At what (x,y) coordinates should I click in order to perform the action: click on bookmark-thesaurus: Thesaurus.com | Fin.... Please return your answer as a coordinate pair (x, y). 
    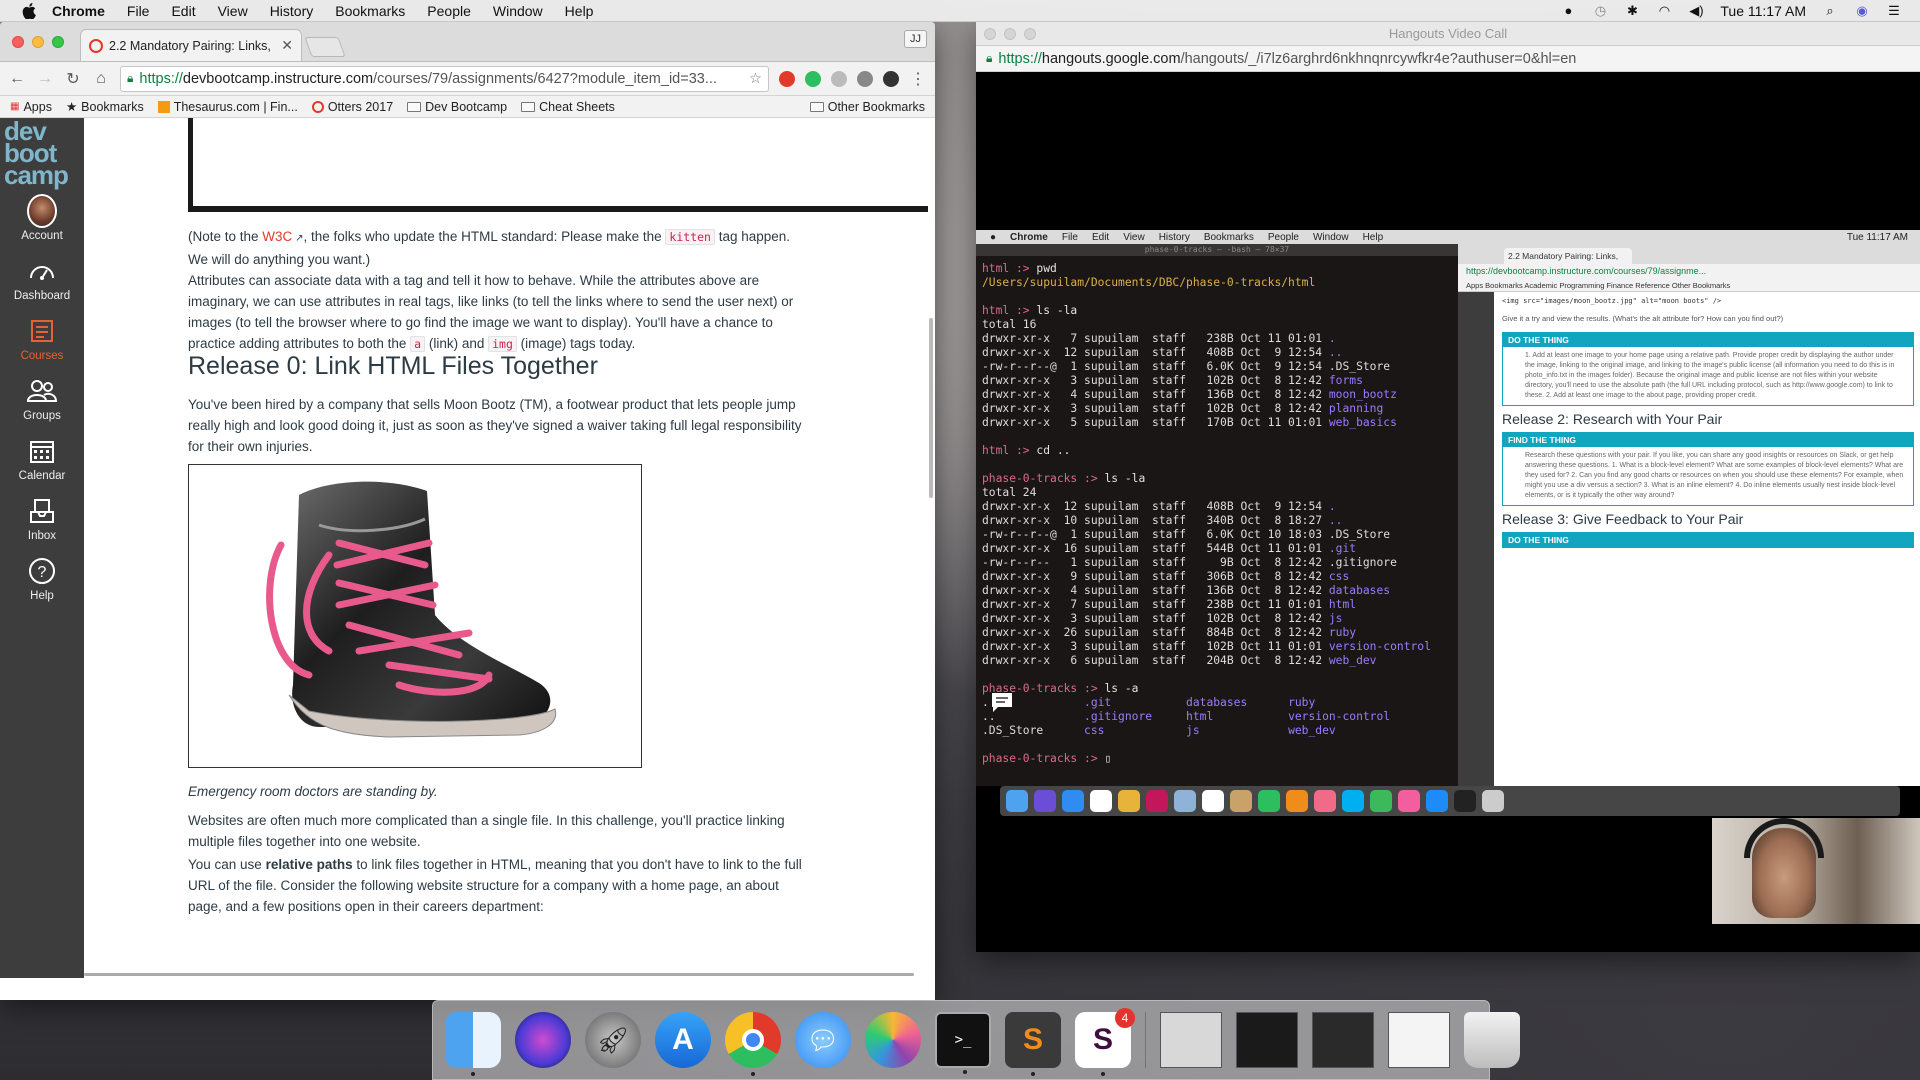
    Looking at the image, I should click on (227, 107).